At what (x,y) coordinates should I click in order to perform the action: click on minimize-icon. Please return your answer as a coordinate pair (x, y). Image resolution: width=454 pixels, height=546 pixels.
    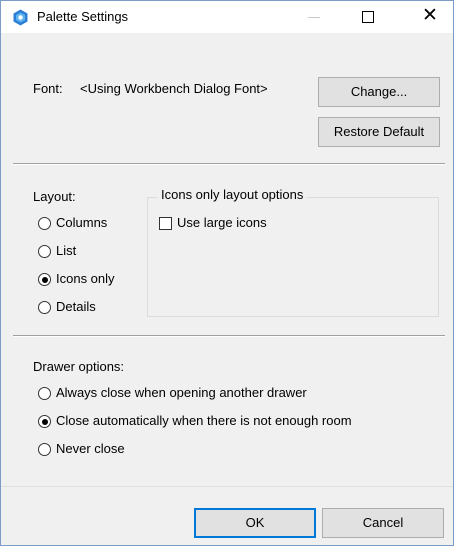
    Looking at the image, I should click on (314, 17).